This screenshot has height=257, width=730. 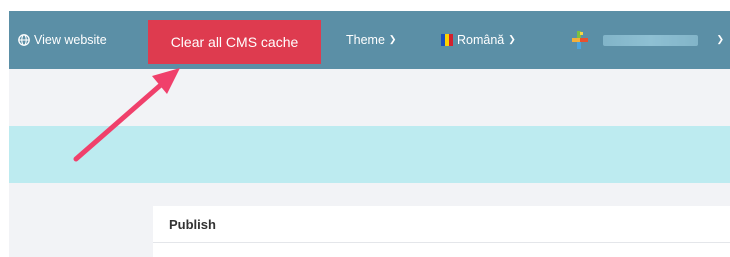 I want to click on theme-dropdown: Theme ❯, so click(x=371, y=40).